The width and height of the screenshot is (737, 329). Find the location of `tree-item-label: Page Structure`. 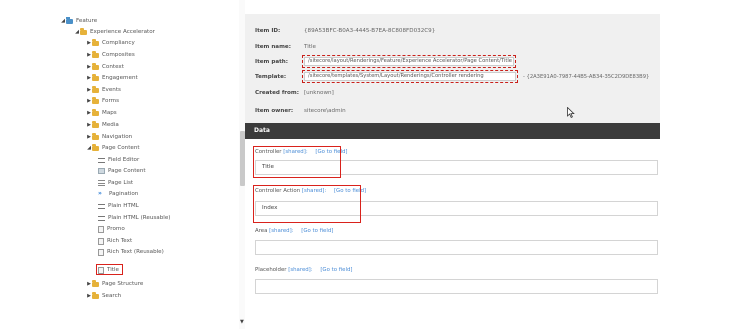

tree-item-label: Page Structure is located at coordinates (123, 284).